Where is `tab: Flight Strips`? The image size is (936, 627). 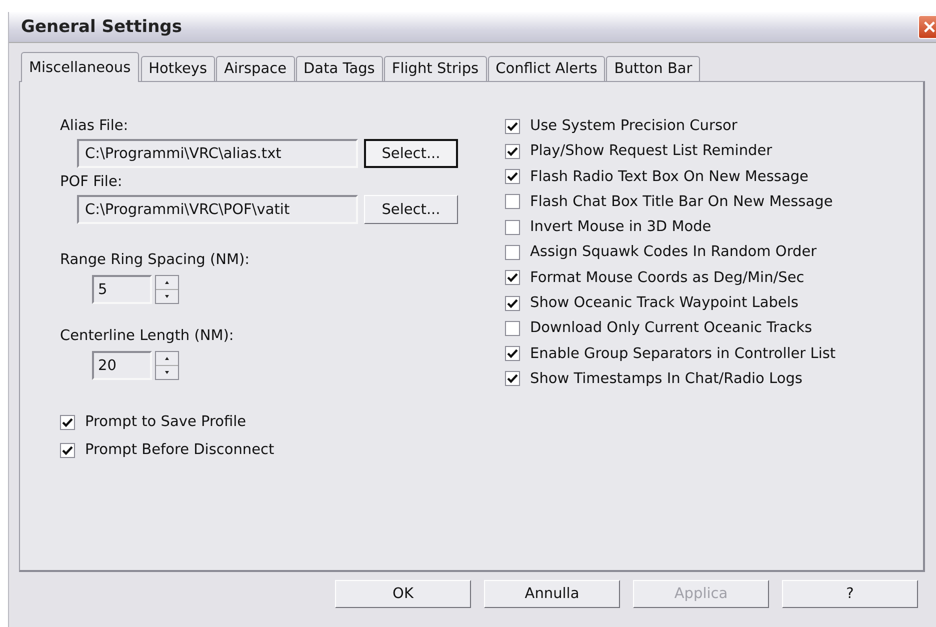 tab: Flight Strips is located at coordinates (435, 69).